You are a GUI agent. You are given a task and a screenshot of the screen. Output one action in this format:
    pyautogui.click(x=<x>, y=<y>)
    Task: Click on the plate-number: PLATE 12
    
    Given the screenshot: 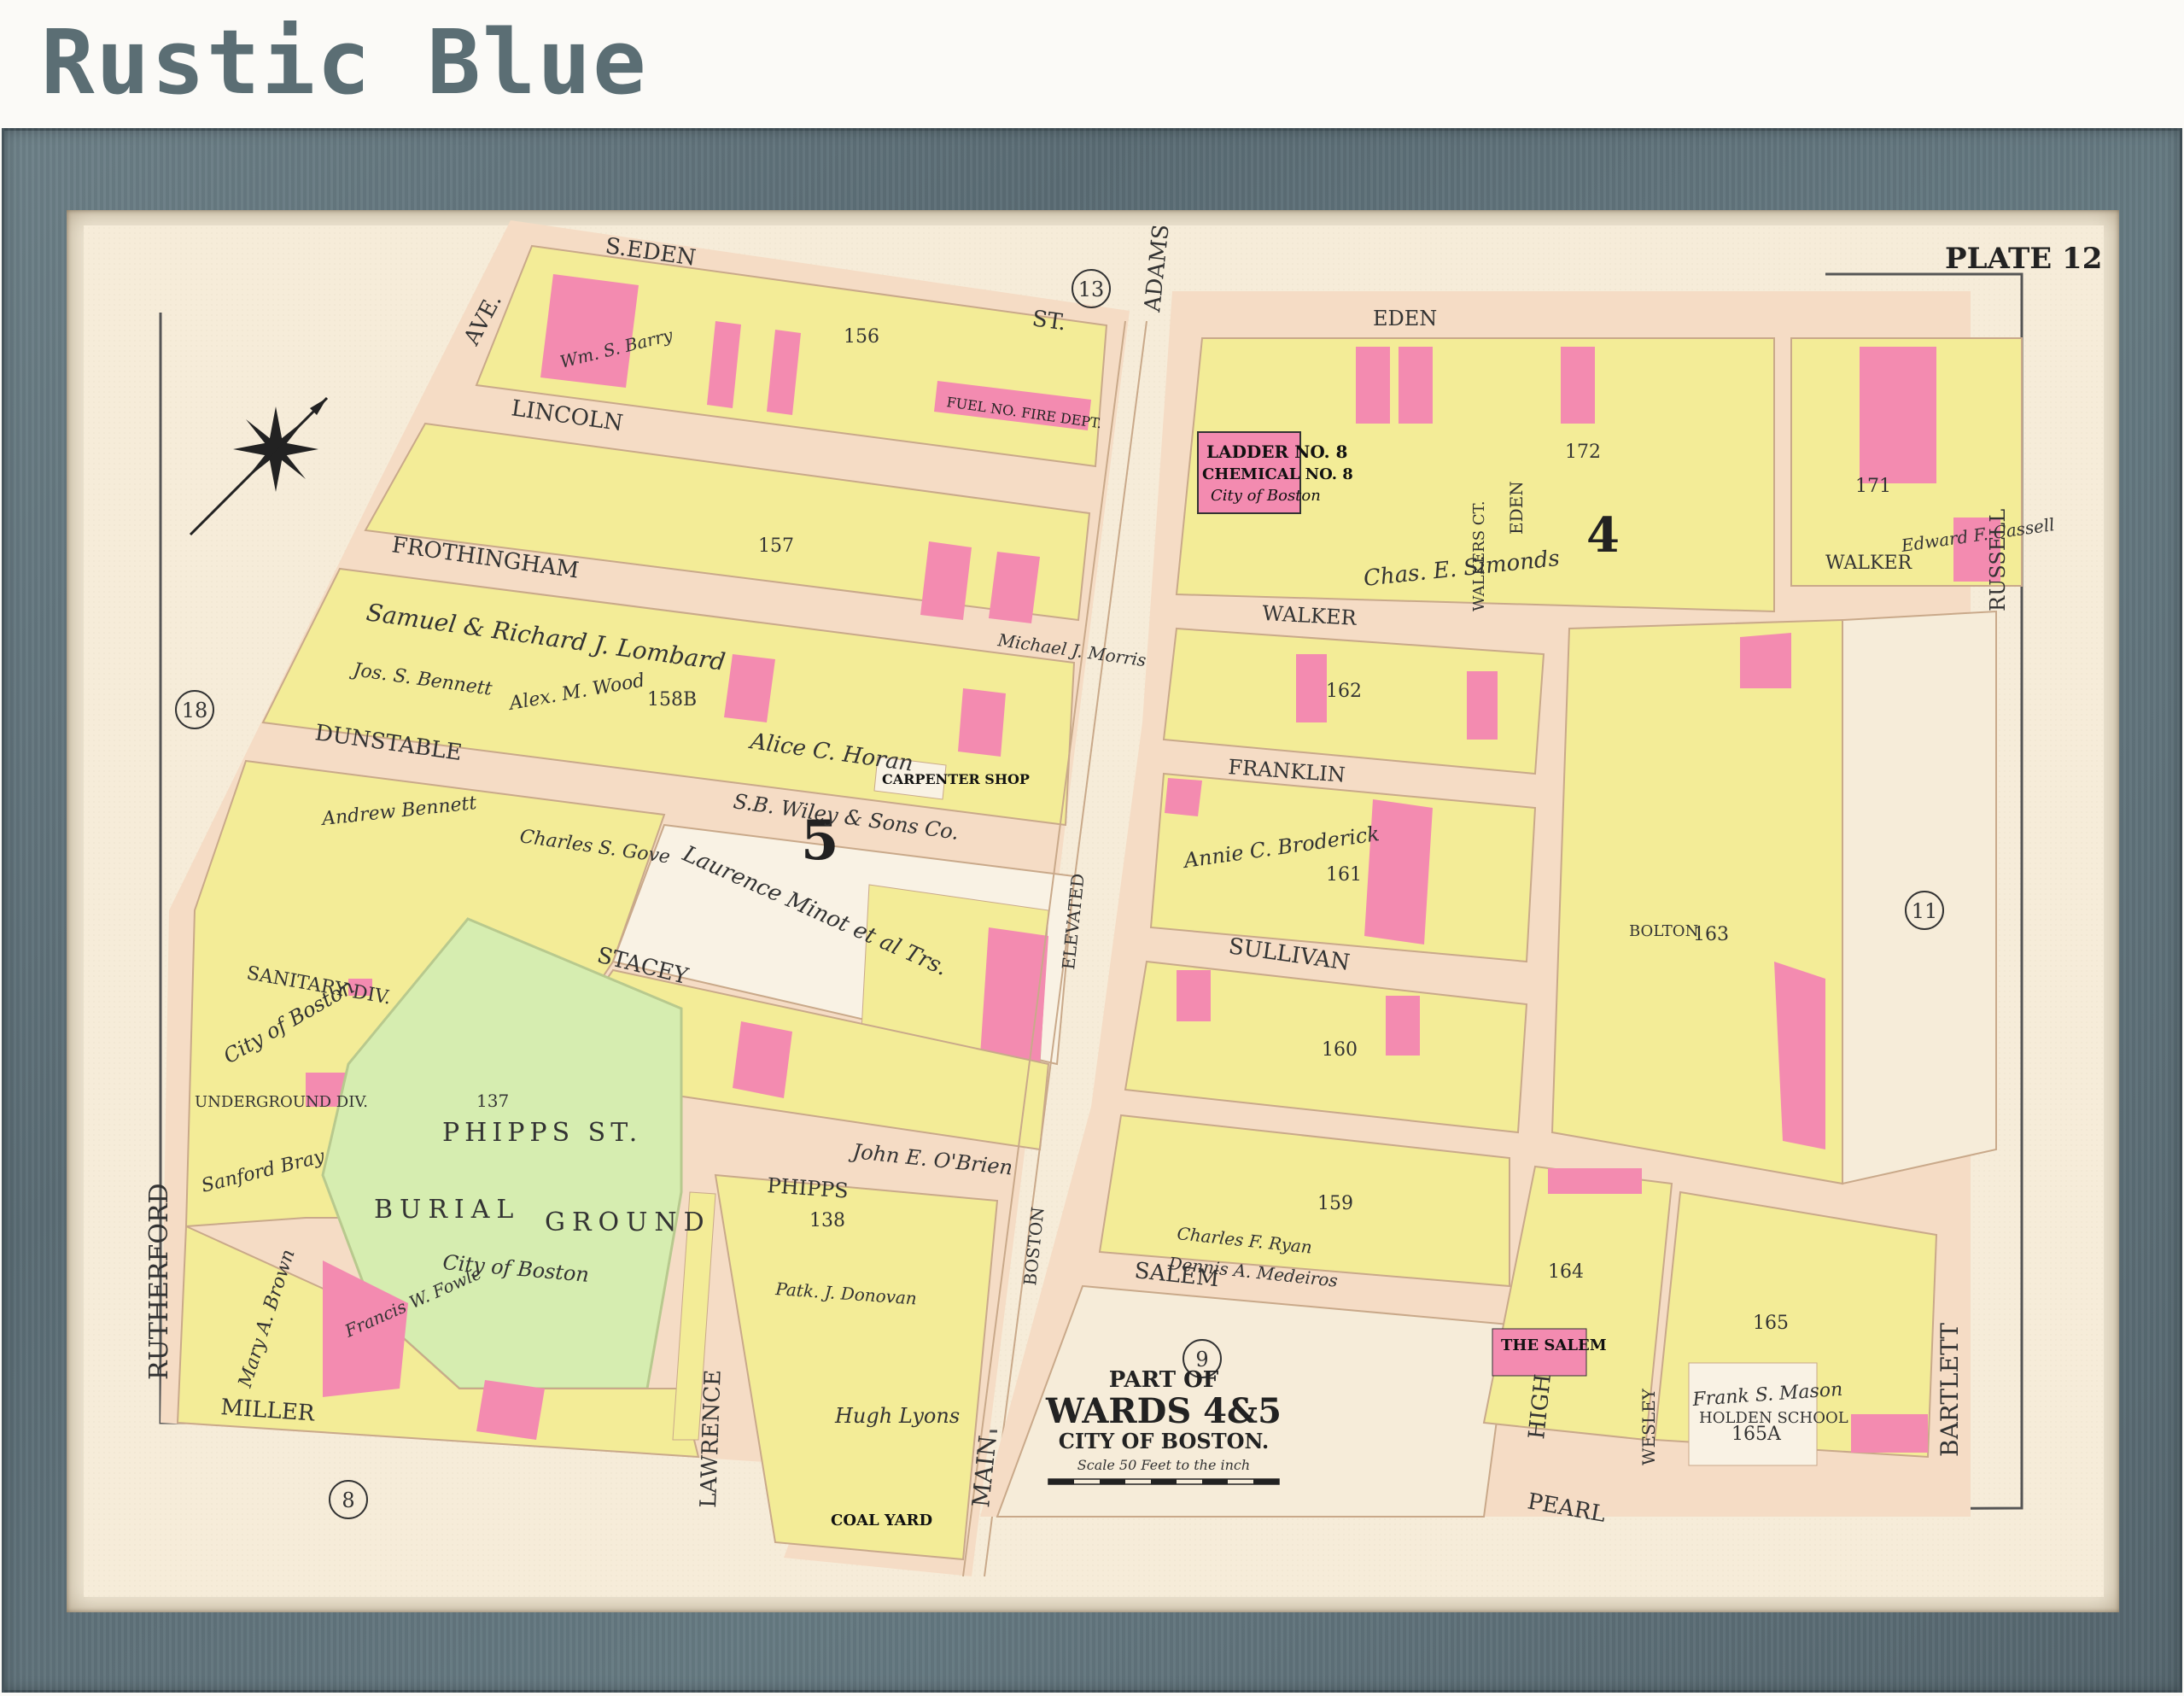 What is the action you would take?
    pyautogui.click(x=2024, y=259)
    